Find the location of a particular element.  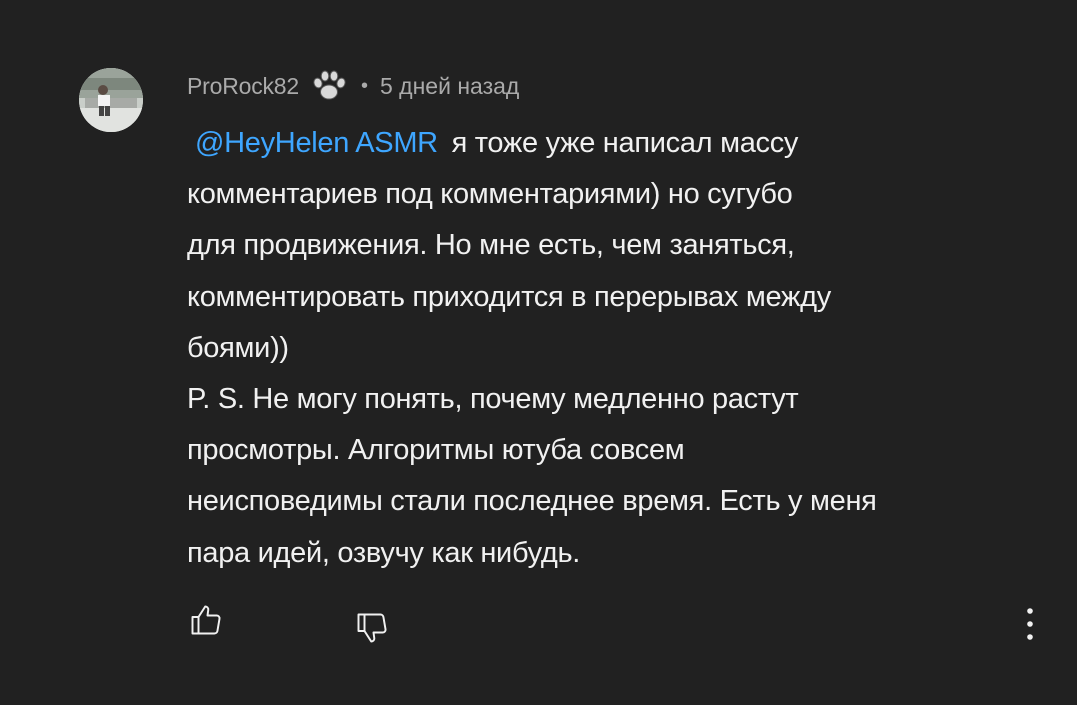

comment-line: пара идей, озвучу как нибудь. is located at coordinates (384, 552).